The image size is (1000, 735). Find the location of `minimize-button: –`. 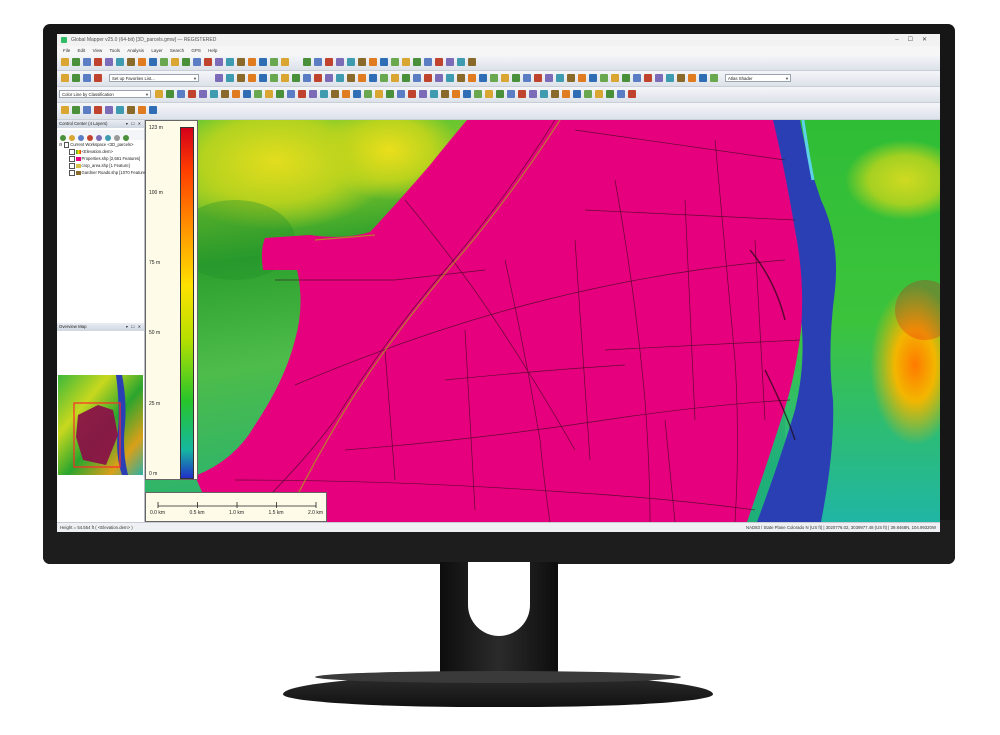

minimize-button: – is located at coordinates (901, 40).